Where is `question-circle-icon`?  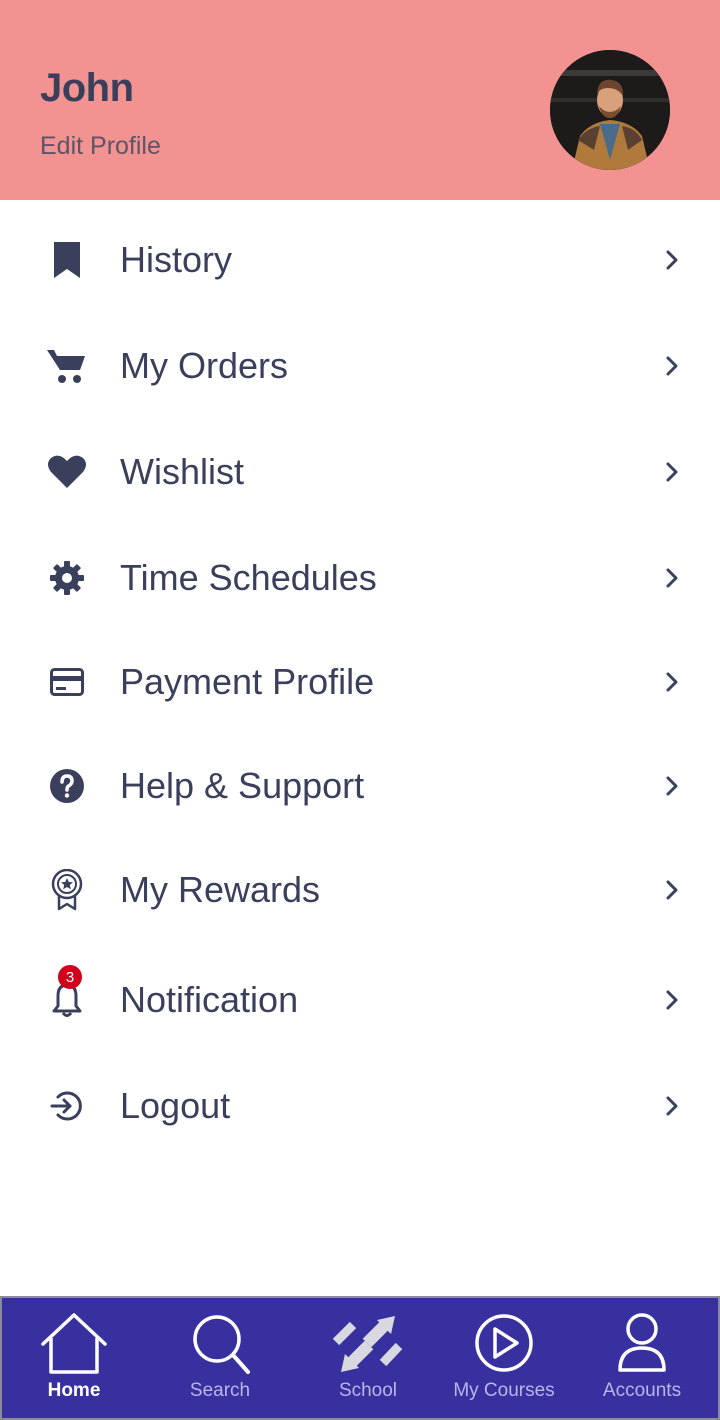
question-circle-icon is located at coordinates (67, 786).